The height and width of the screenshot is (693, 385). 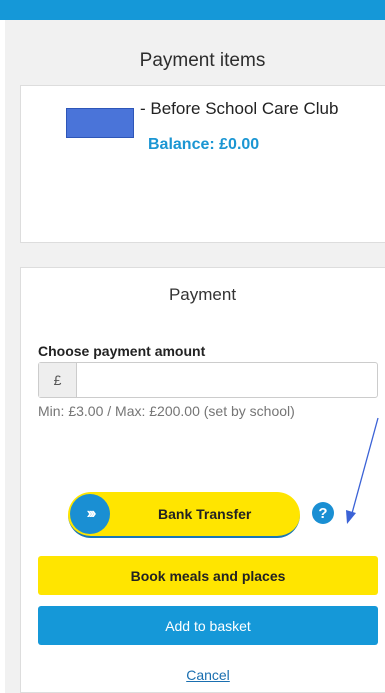 I want to click on payment-amount-input, so click(x=227, y=380).